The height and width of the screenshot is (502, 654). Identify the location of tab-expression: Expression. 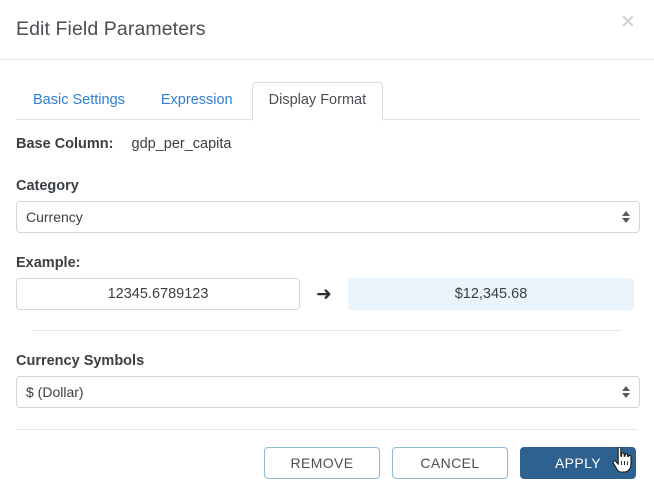
(197, 101).